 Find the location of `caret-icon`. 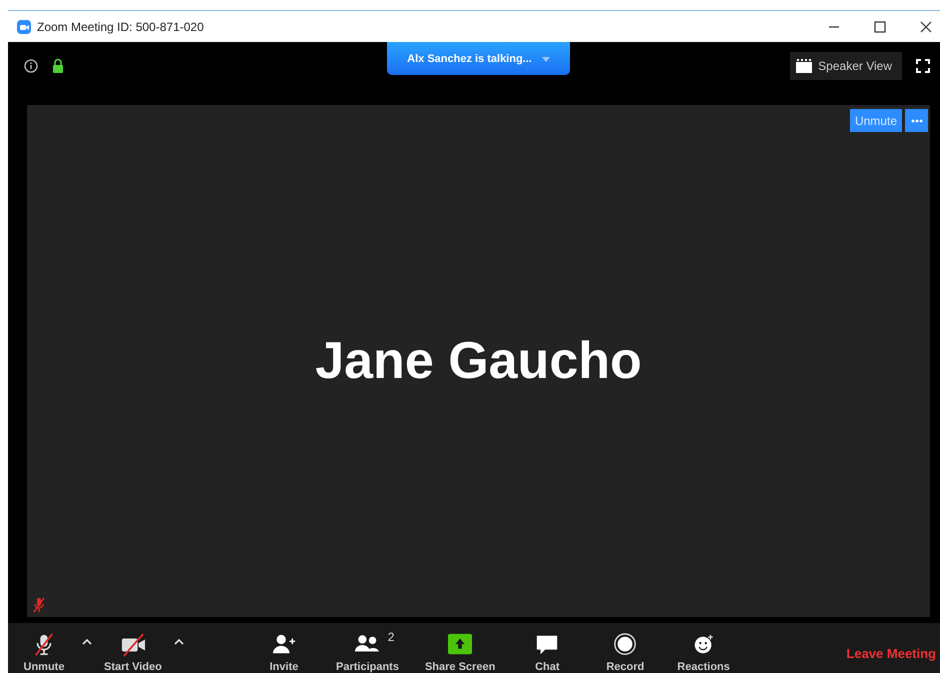

caret-icon is located at coordinates (546, 59).